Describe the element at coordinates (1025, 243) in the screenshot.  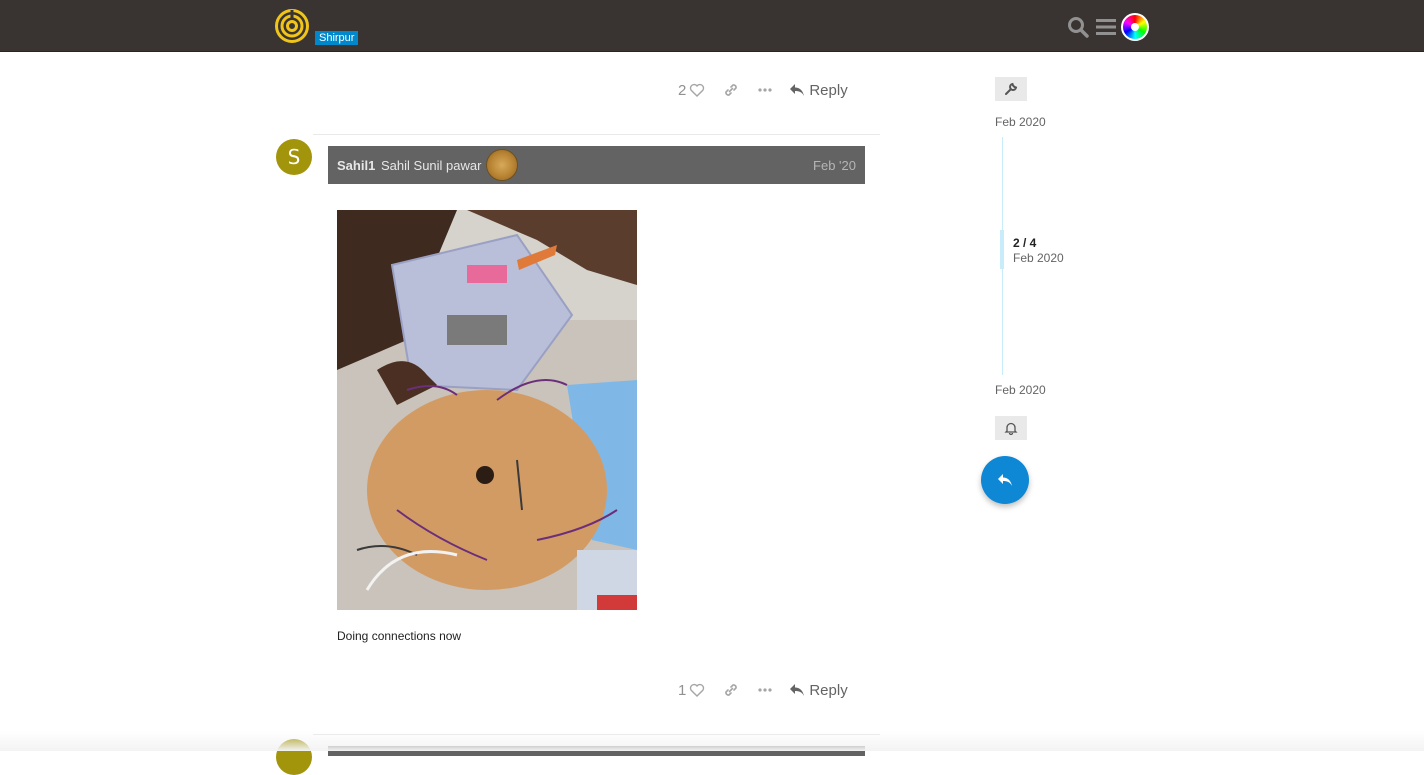
I see `timeline-position: 2 / 4` at that location.